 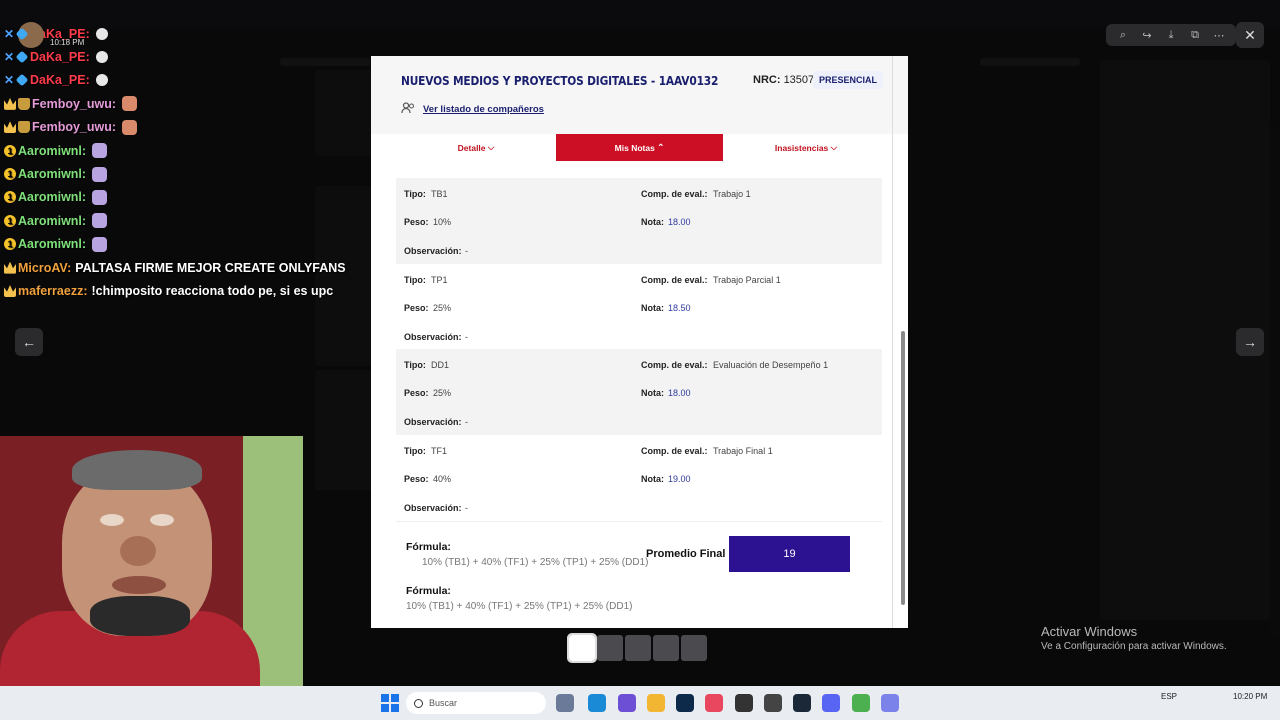 I want to click on comp-value: Trabajo 1, so click(x=732, y=194).